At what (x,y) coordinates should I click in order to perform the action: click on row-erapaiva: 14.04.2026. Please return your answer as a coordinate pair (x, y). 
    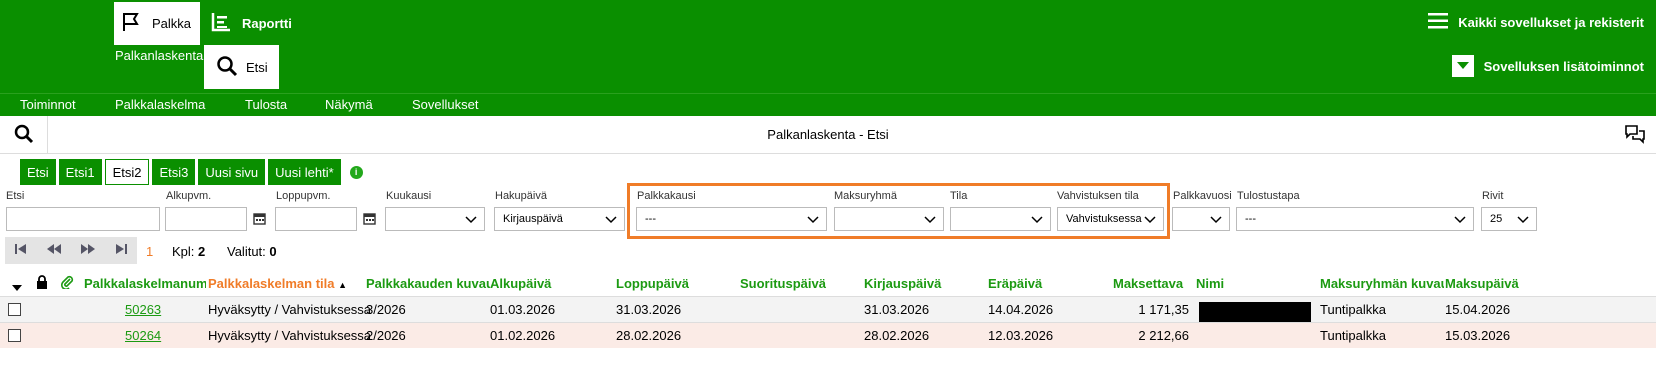
    Looking at the image, I should click on (1021, 309).